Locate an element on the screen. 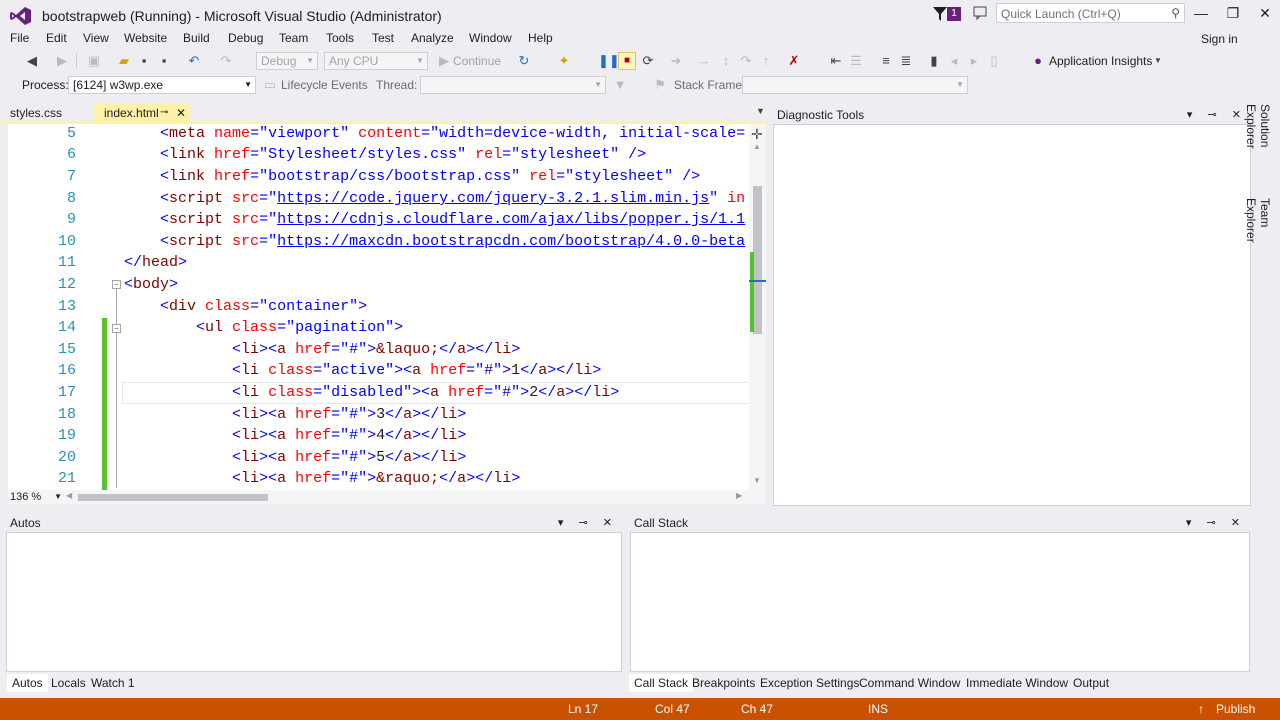  clear-bookmarks-icon: ▯ is located at coordinates (994, 61).